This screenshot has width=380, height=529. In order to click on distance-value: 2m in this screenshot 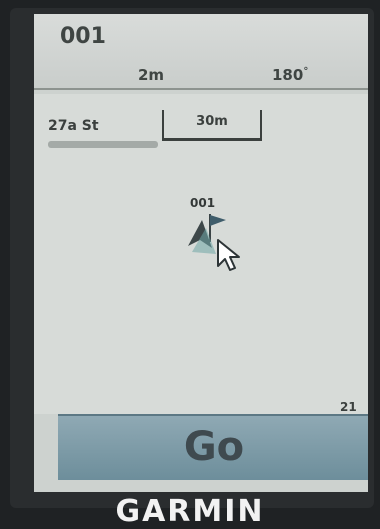, I will do `click(151, 75)`.